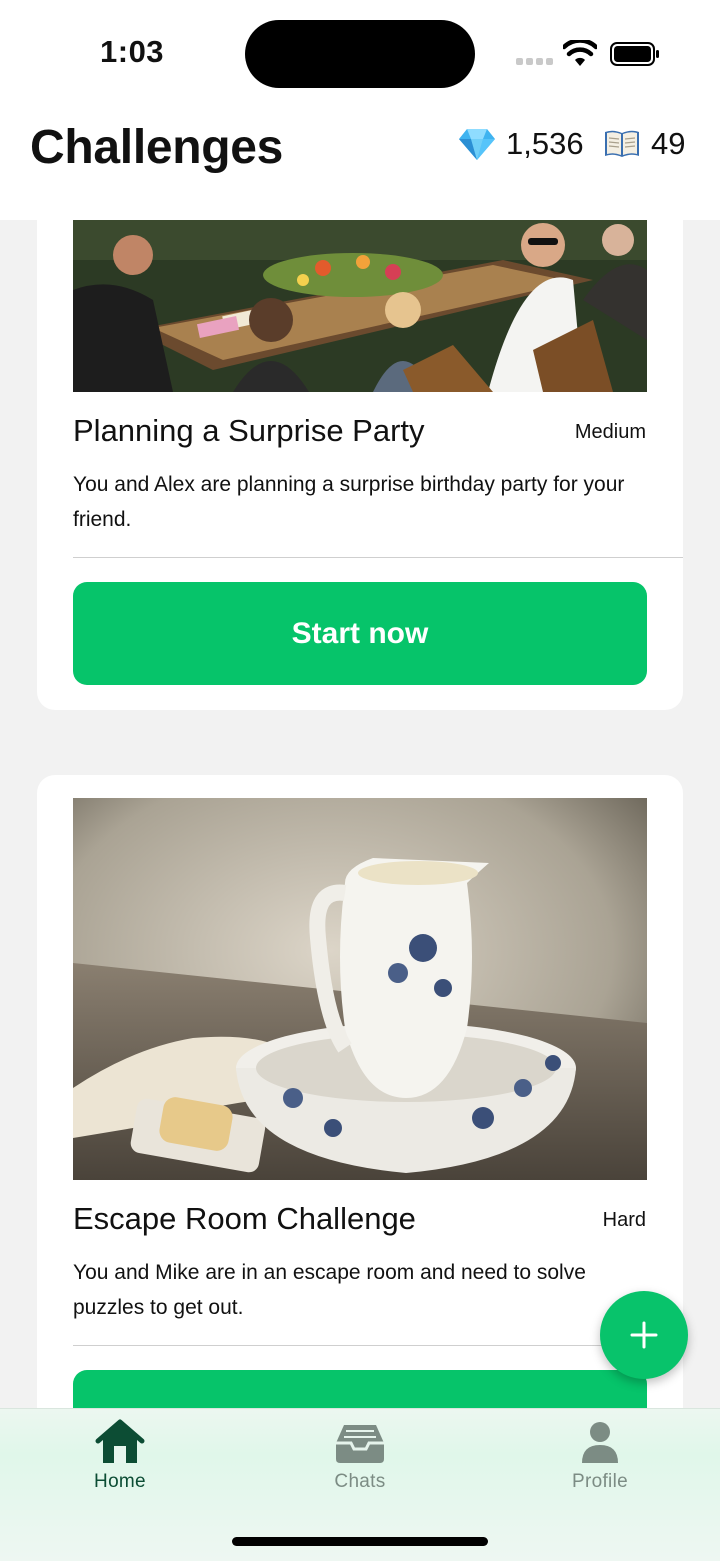 This screenshot has width=720, height=1561. I want to click on tab-label: Profile, so click(600, 1481).